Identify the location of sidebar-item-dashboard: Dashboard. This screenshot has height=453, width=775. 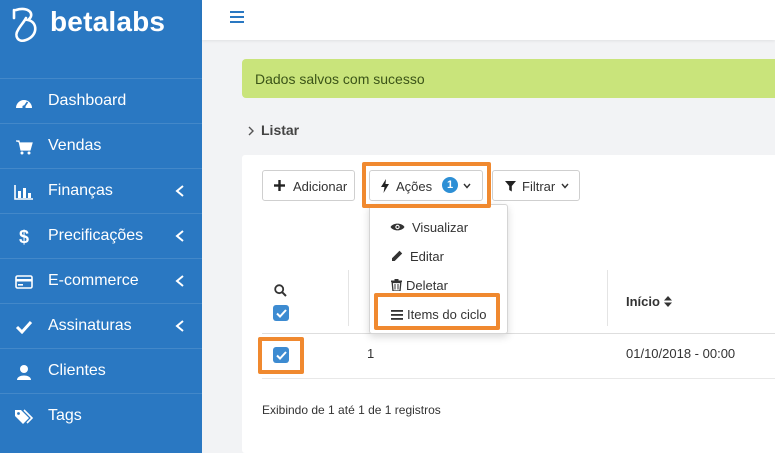
(101, 100).